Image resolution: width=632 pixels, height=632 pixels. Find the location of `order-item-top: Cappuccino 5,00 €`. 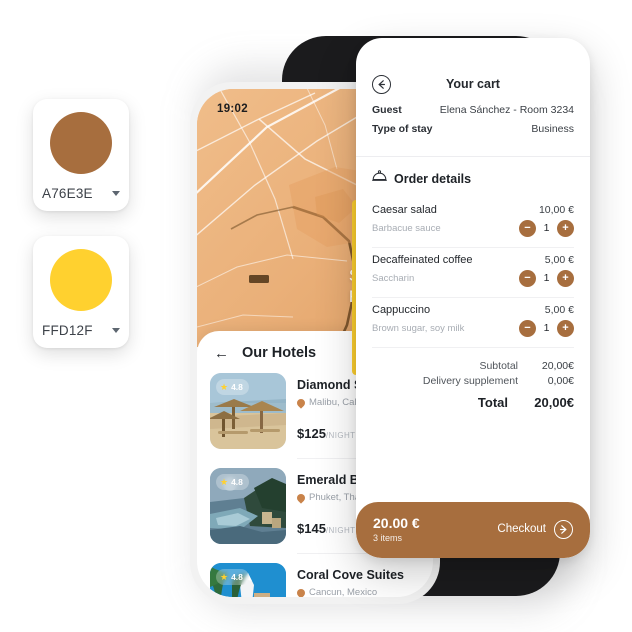

order-item-top: Cappuccino 5,00 € is located at coordinates (473, 310).